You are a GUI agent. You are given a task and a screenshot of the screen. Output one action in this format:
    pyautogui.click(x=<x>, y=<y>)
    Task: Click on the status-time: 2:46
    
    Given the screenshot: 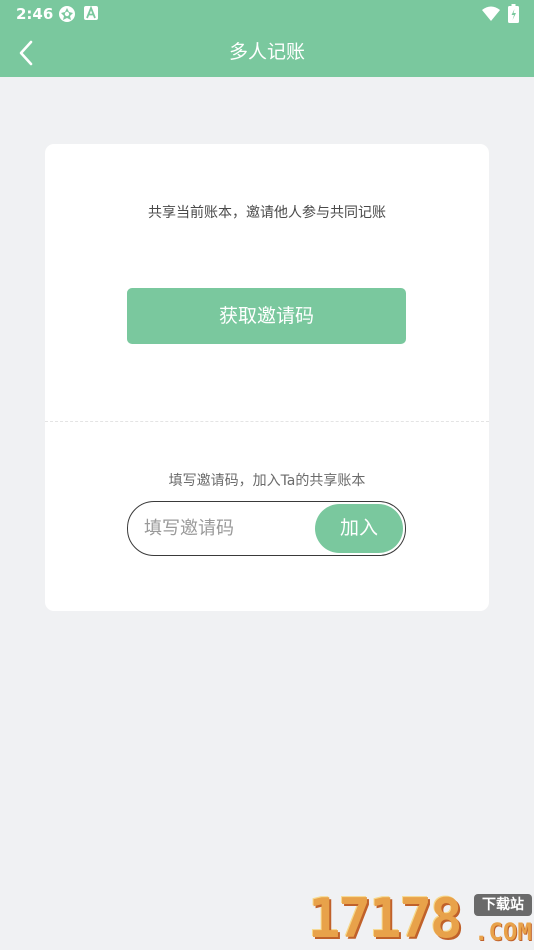 What is the action you would take?
    pyautogui.click(x=35, y=14)
    